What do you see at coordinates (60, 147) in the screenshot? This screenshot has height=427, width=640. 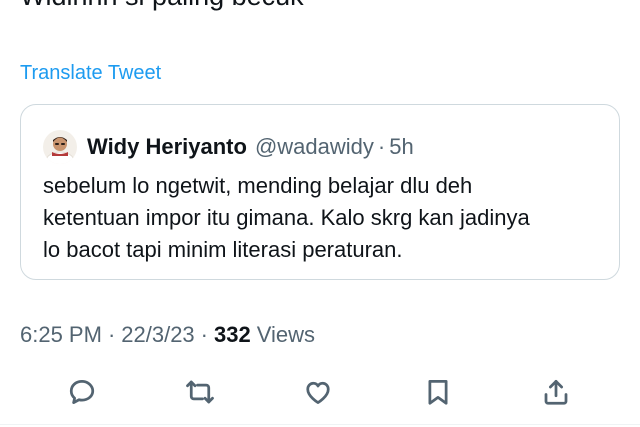 I see `avatar` at bounding box center [60, 147].